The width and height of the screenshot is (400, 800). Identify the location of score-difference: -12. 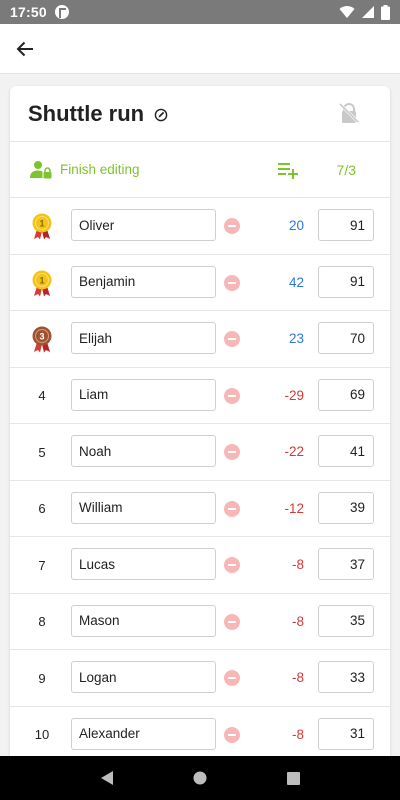
(294, 508).